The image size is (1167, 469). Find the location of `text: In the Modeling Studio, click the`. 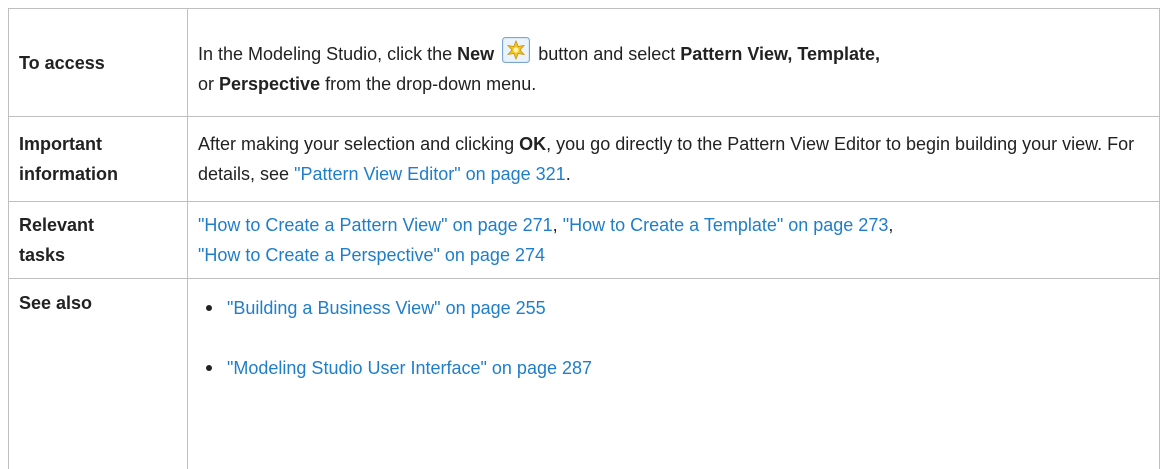

text: In the Modeling Studio, click the is located at coordinates (327, 54).